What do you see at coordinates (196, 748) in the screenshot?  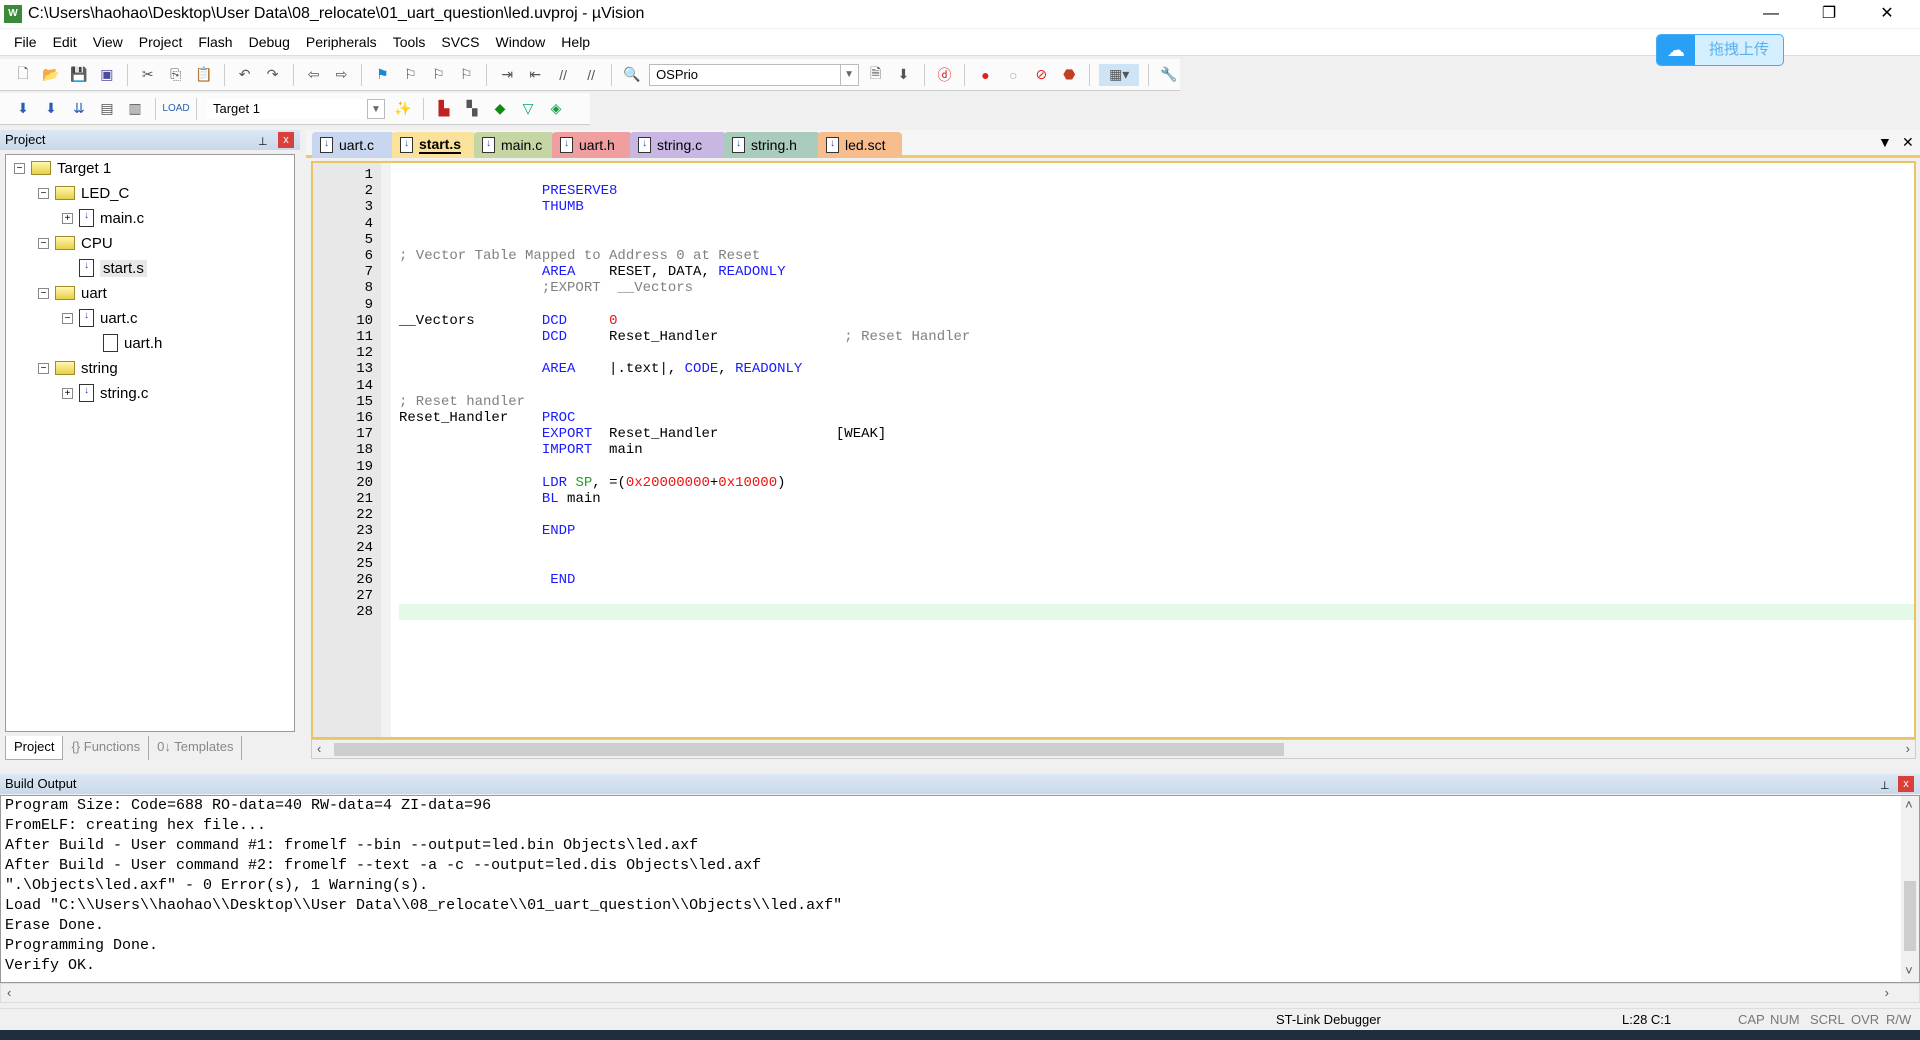 I see `tab-templates: 0↓ Templates` at bounding box center [196, 748].